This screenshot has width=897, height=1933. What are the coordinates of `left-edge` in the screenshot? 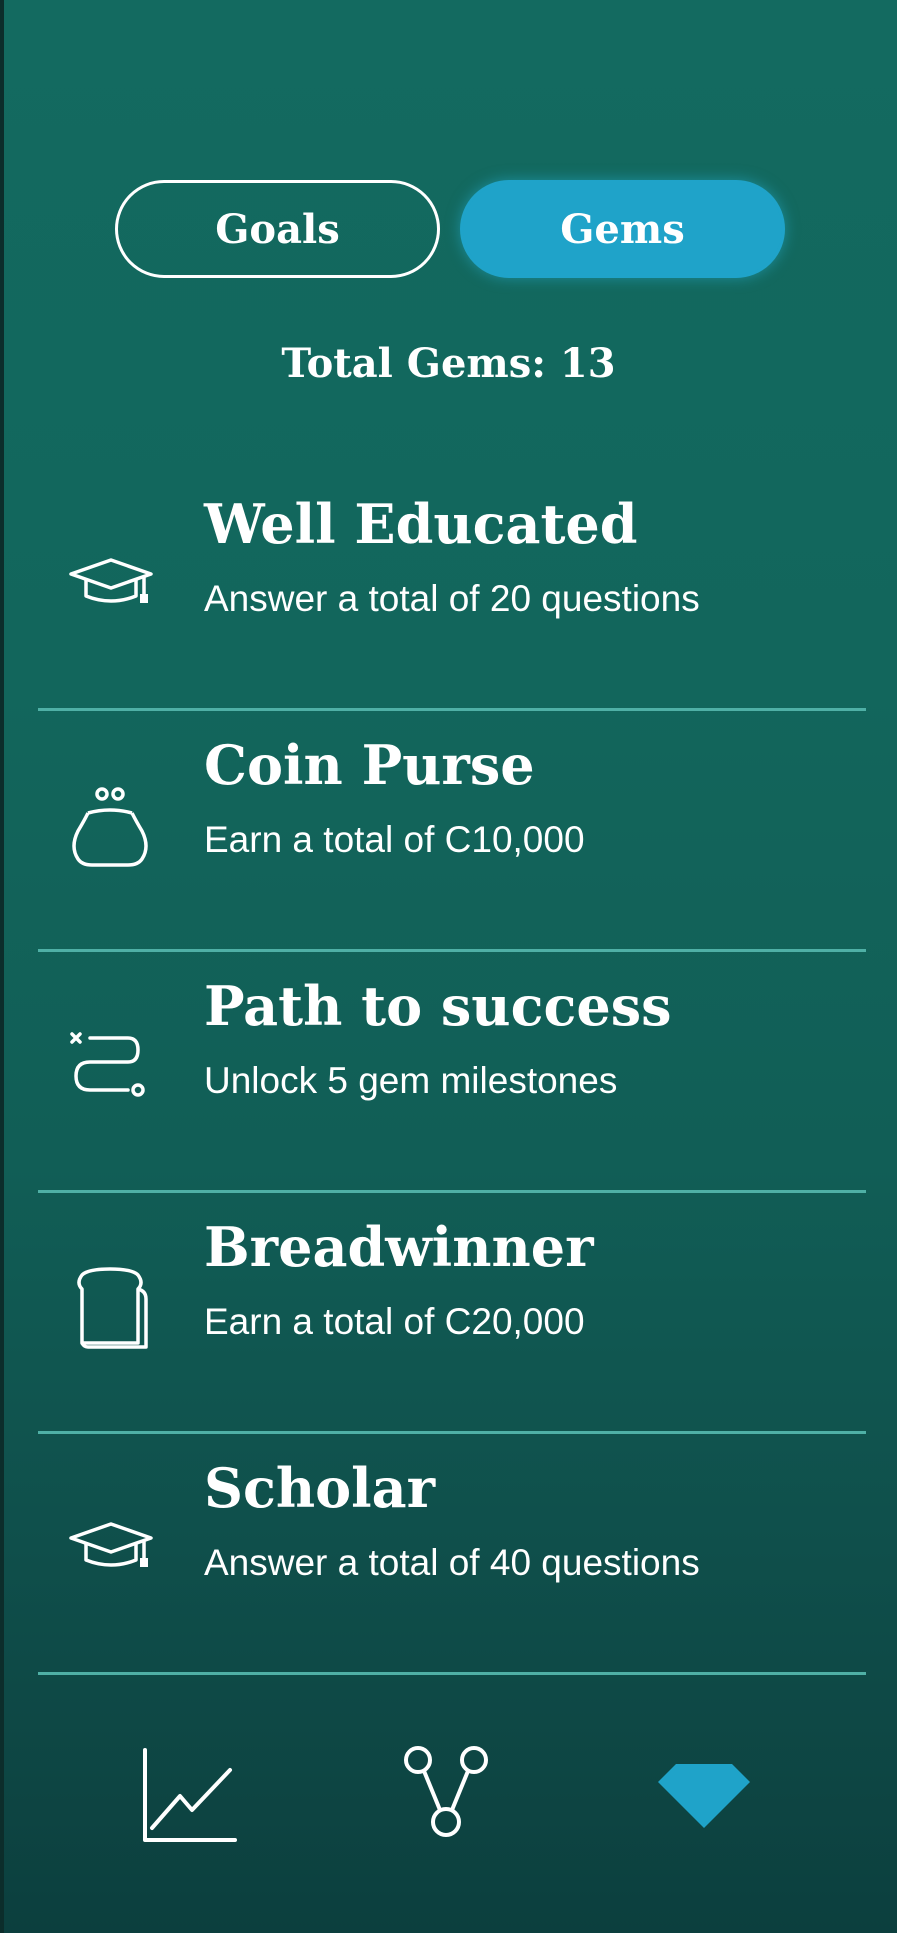 It's located at (2, 966).